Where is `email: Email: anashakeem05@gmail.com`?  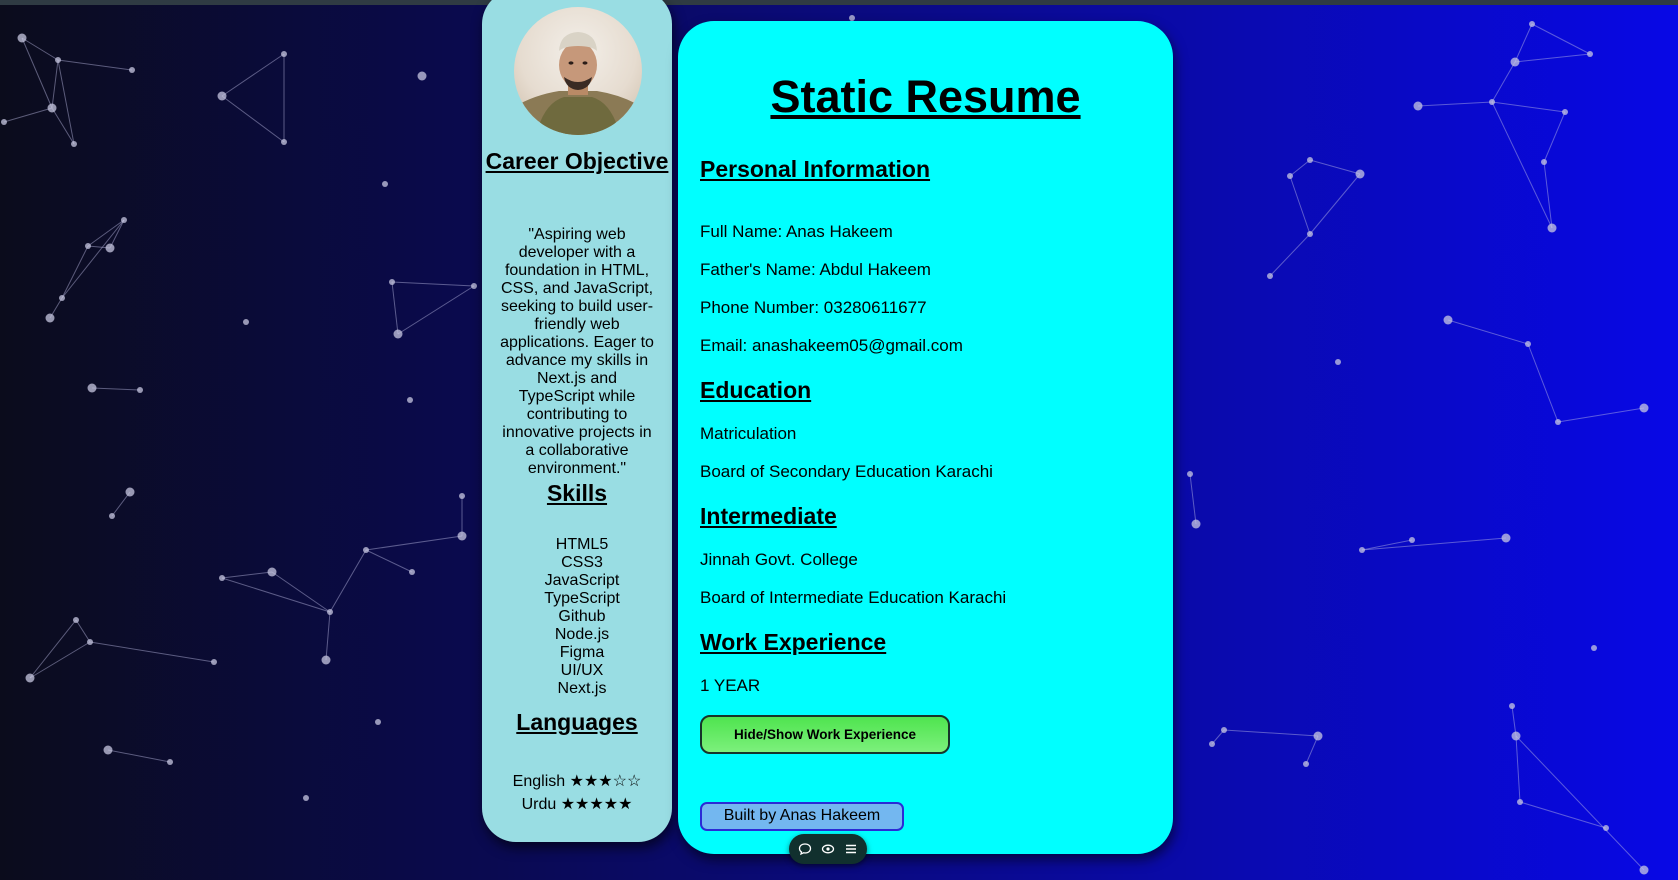
email: Email: anashakeem05@gmail.com is located at coordinates (831, 345).